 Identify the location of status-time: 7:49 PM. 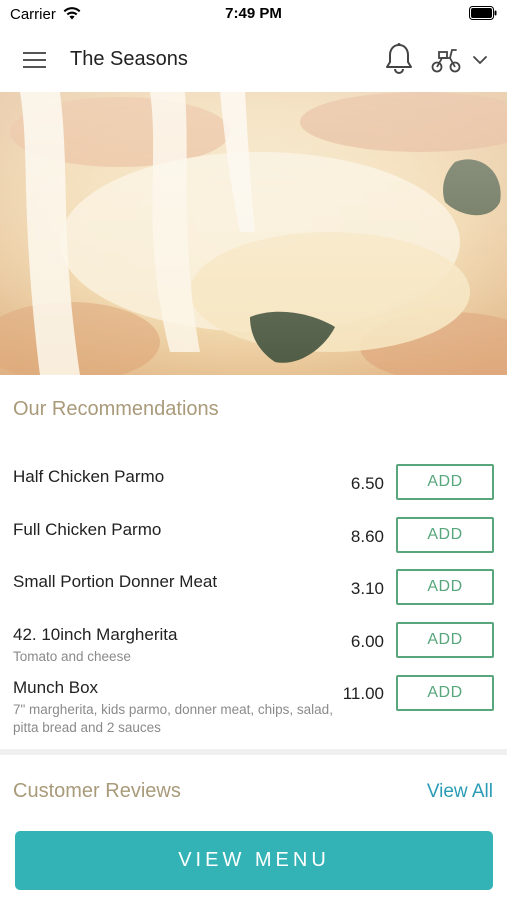
(253, 13).